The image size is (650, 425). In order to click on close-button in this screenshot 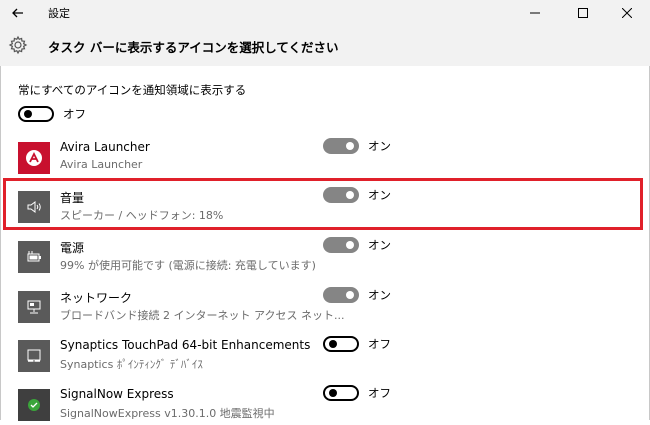, I will do `click(627, 13)`.